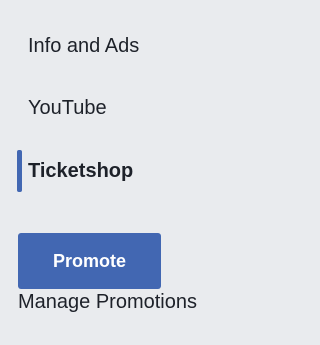  Describe the element at coordinates (19, 171) in the screenshot. I see `active-indicator` at that location.